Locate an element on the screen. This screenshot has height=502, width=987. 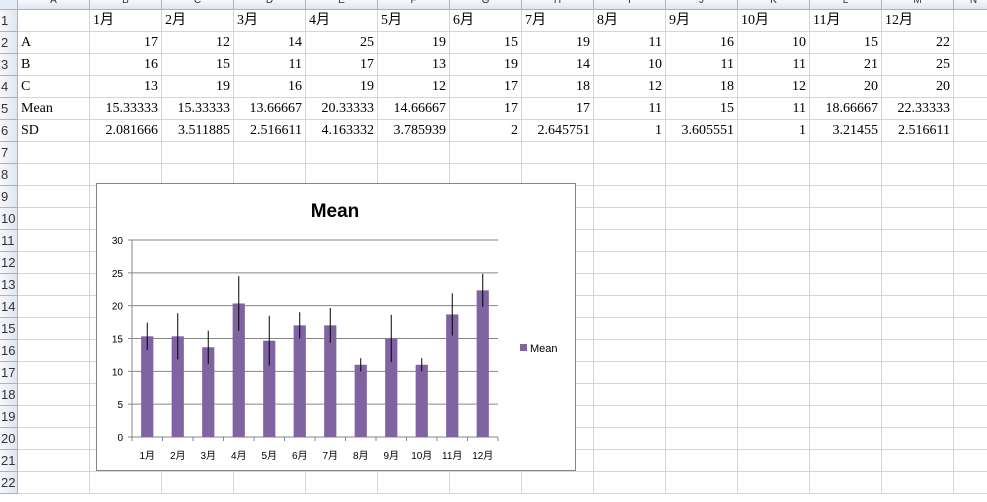
cell-f4: 12 is located at coordinates (414, 87).